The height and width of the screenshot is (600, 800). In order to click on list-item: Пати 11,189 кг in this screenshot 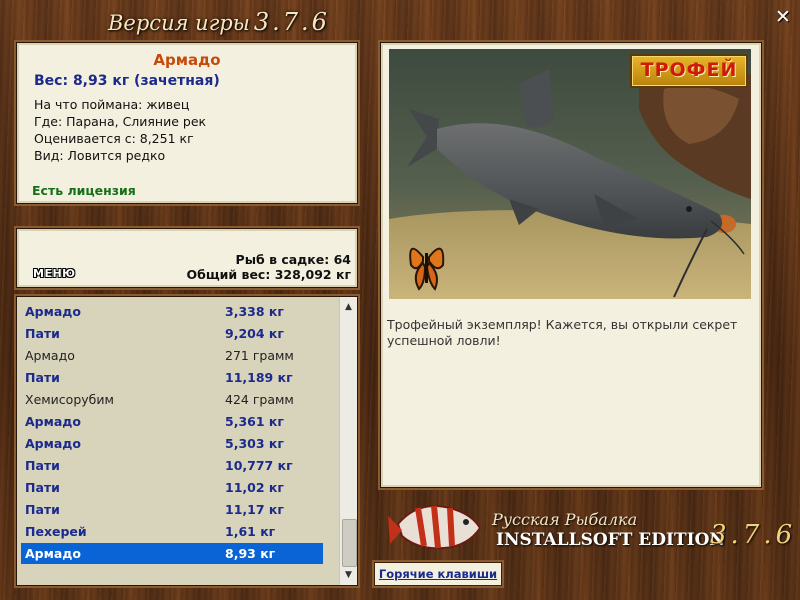, I will do `click(172, 377)`.